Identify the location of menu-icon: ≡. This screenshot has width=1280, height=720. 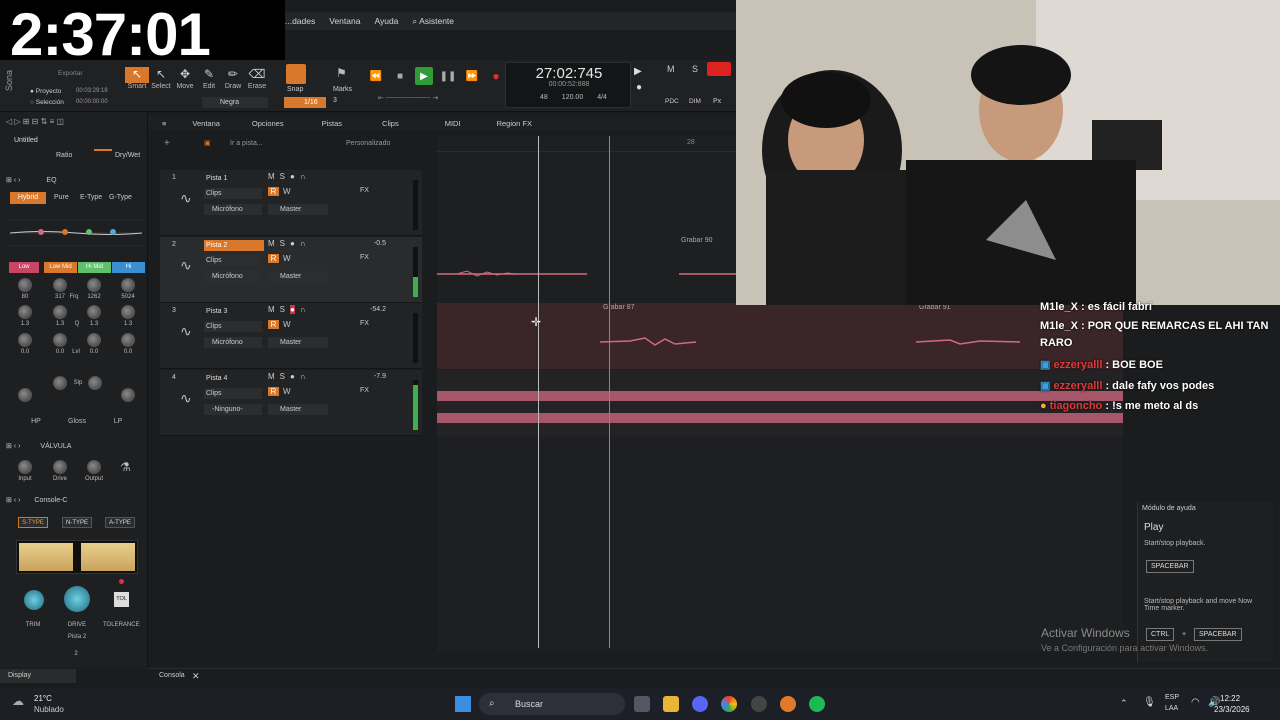
(164, 123).